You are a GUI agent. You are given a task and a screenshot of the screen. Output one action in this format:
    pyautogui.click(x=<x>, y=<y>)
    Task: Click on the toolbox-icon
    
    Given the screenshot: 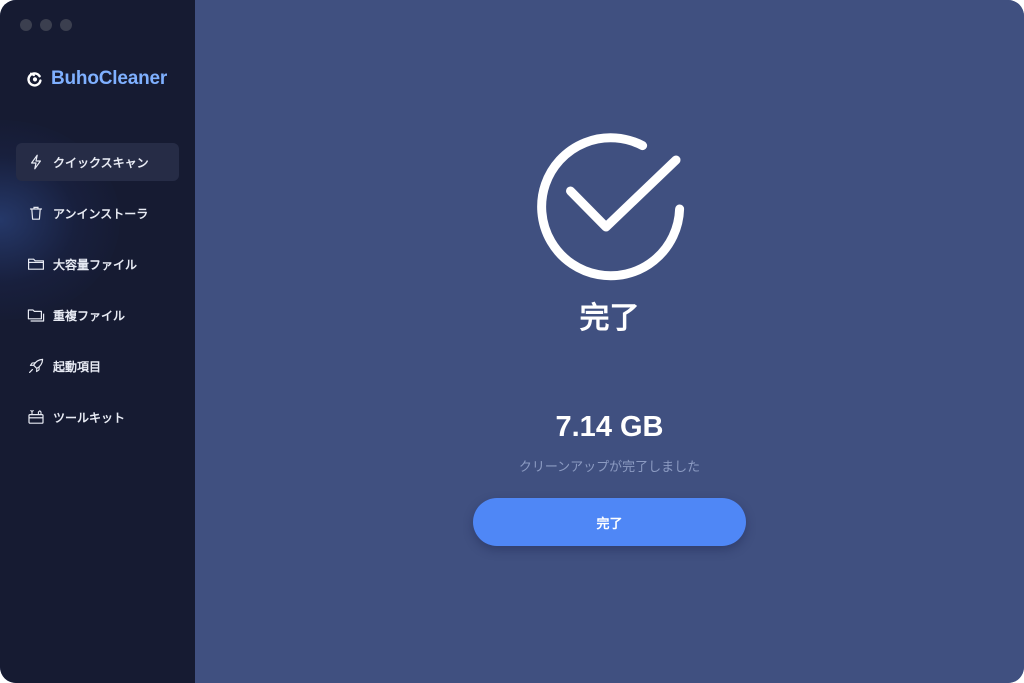 What is the action you would take?
    pyautogui.click(x=36, y=417)
    